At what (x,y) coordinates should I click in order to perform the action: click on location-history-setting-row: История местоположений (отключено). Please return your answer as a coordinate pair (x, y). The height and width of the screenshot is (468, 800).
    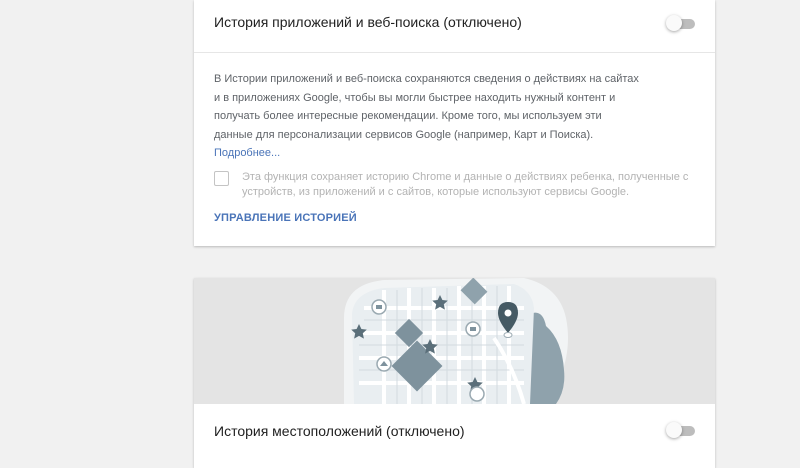
    Looking at the image, I should click on (454, 430).